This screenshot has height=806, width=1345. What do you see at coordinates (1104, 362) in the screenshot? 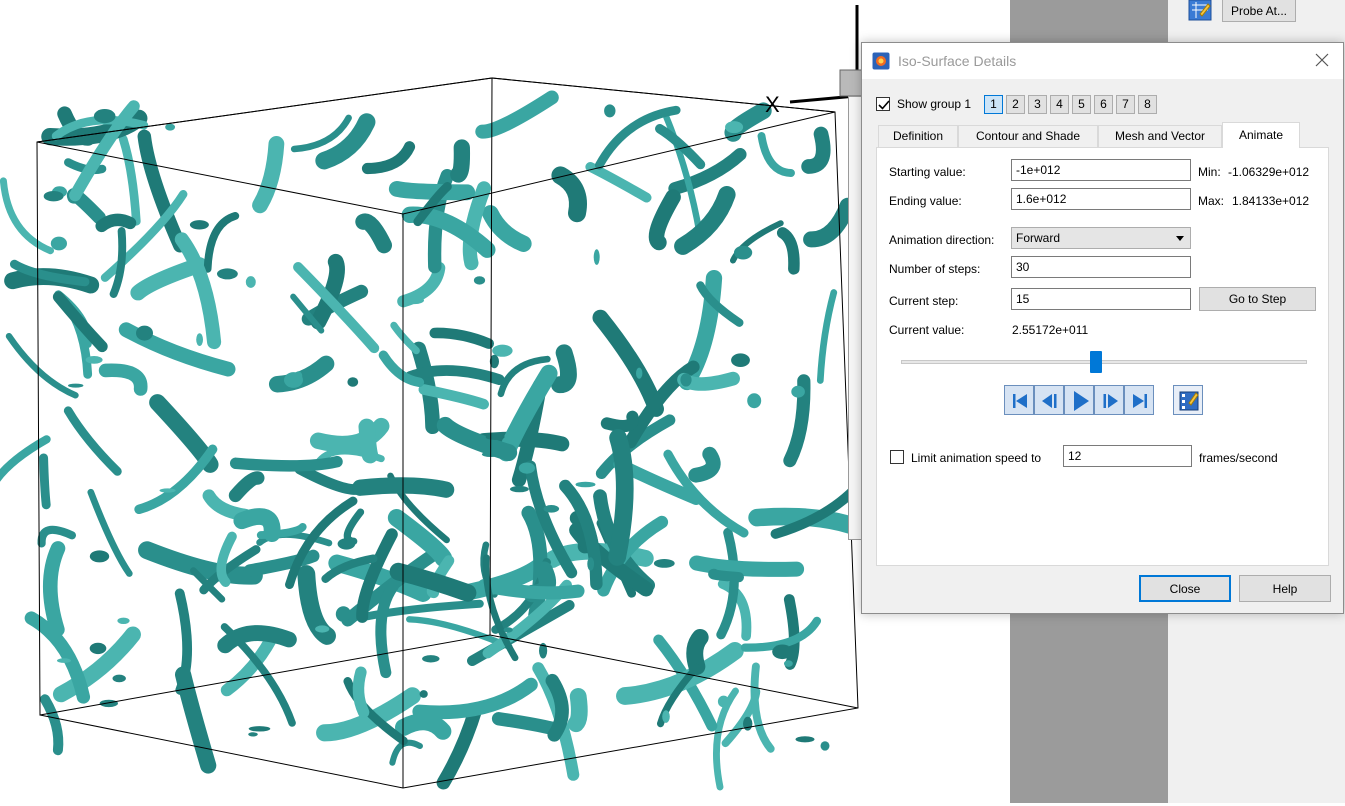
I see `step-slider-track` at bounding box center [1104, 362].